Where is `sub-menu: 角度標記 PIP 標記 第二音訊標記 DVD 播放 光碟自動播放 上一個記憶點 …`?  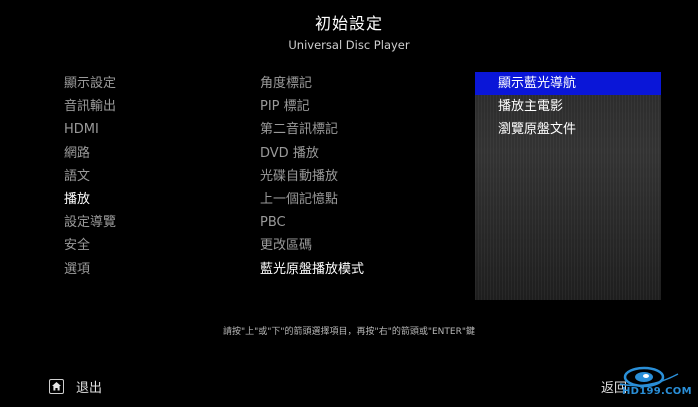
sub-menu: 角度標記 PIP 標記 第二音訊標記 DVD 播放 光碟自動播放 上一個記憶點 … is located at coordinates (360, 176).